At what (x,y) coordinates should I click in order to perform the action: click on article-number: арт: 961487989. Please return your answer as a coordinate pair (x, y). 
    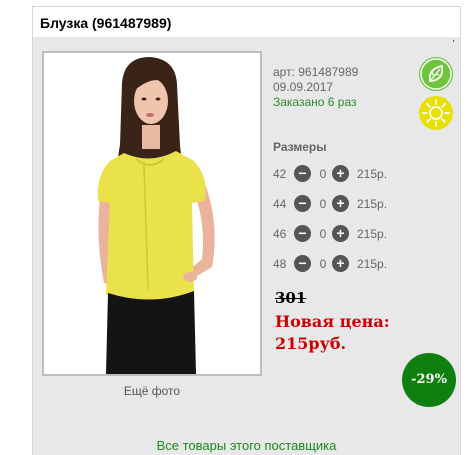
    Looking at the image, I should click on (316, 72).